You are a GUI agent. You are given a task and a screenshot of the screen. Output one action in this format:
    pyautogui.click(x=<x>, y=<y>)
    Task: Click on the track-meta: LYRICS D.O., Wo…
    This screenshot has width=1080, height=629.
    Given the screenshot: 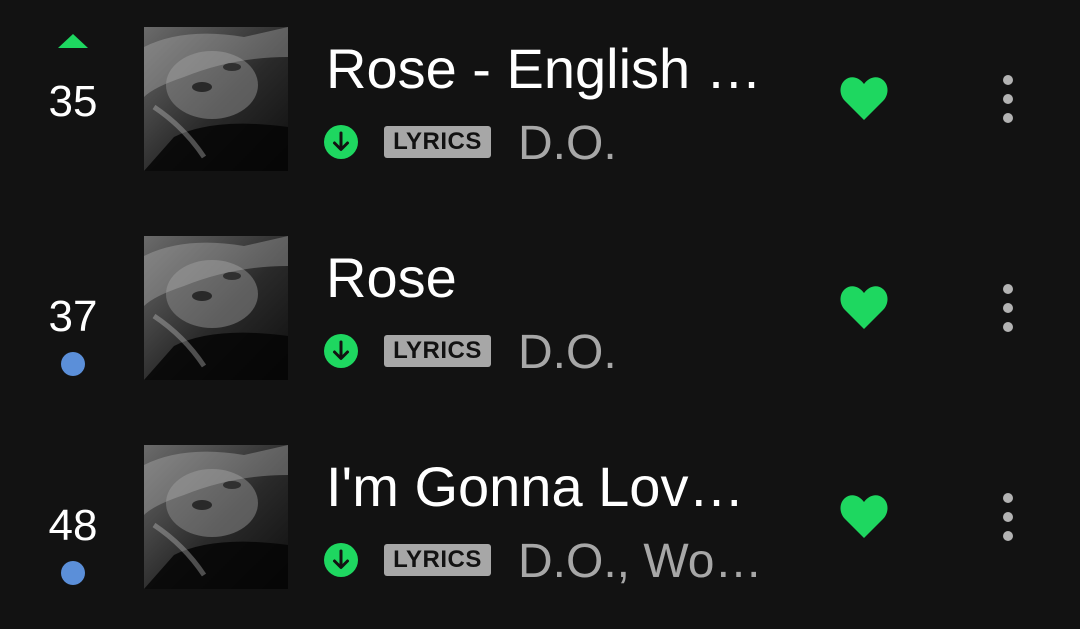 What is the action you would take?
    pyautogui.click(x=564, y=562)
    